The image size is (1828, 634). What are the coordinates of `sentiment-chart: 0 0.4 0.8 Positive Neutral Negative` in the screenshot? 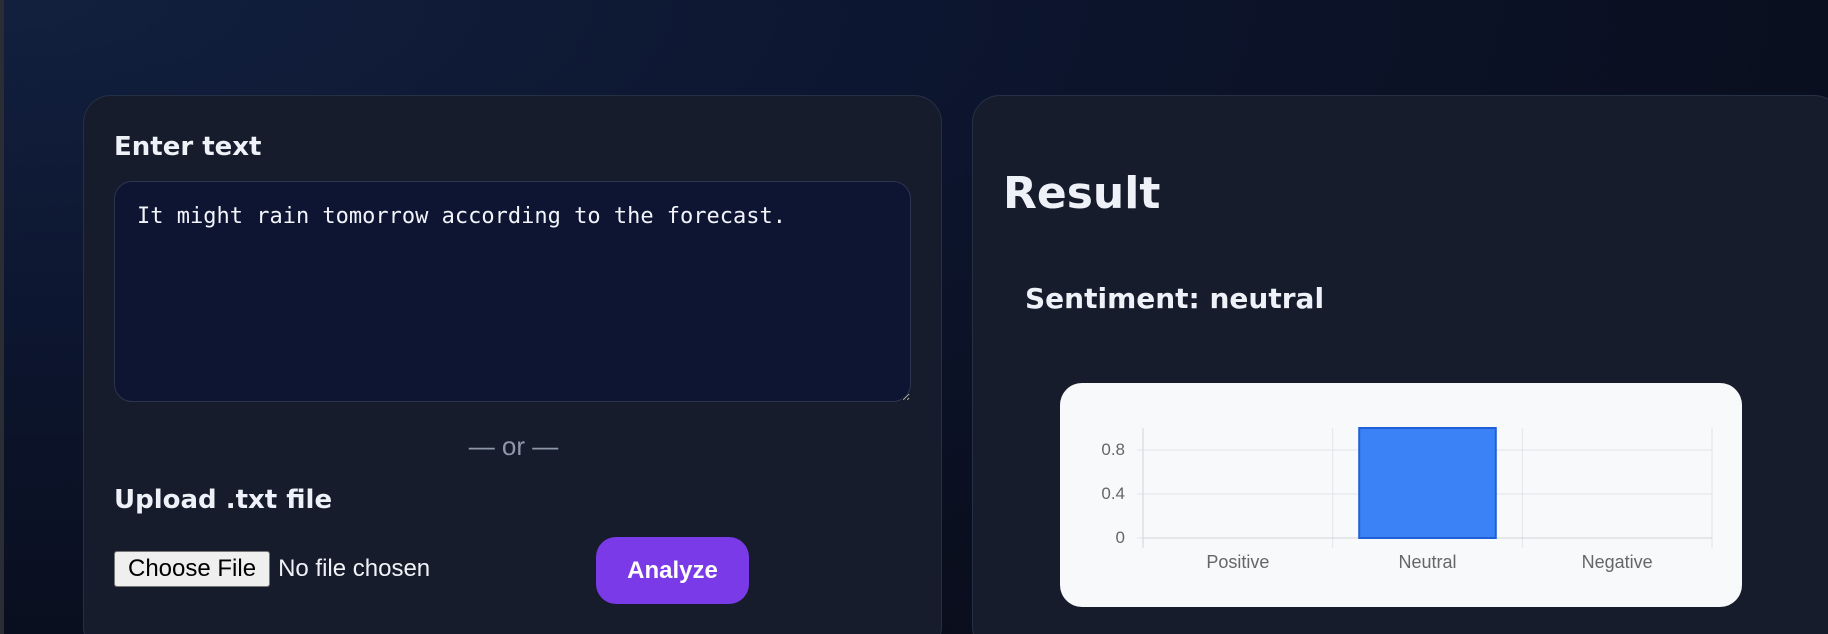 It's located at (1401, 495).